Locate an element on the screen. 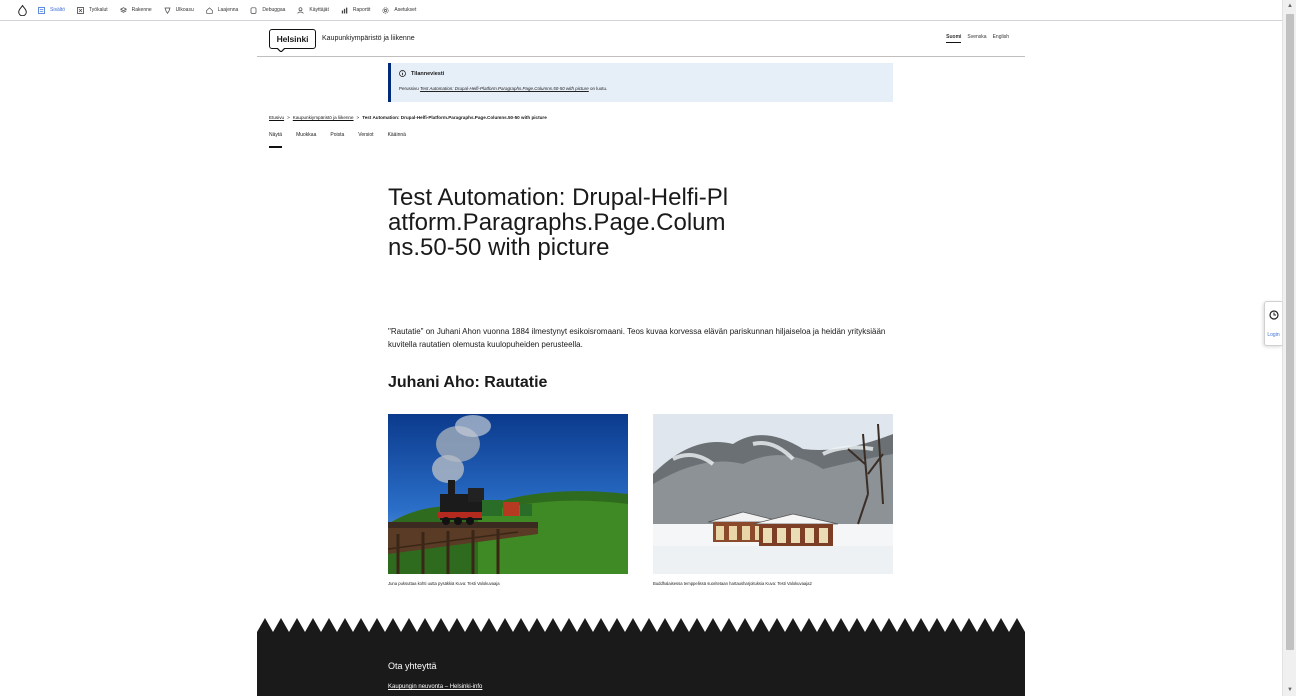 The image size is (1296, 696). toolbar-item-content: Sisältö is located at coordinates (52, 10).